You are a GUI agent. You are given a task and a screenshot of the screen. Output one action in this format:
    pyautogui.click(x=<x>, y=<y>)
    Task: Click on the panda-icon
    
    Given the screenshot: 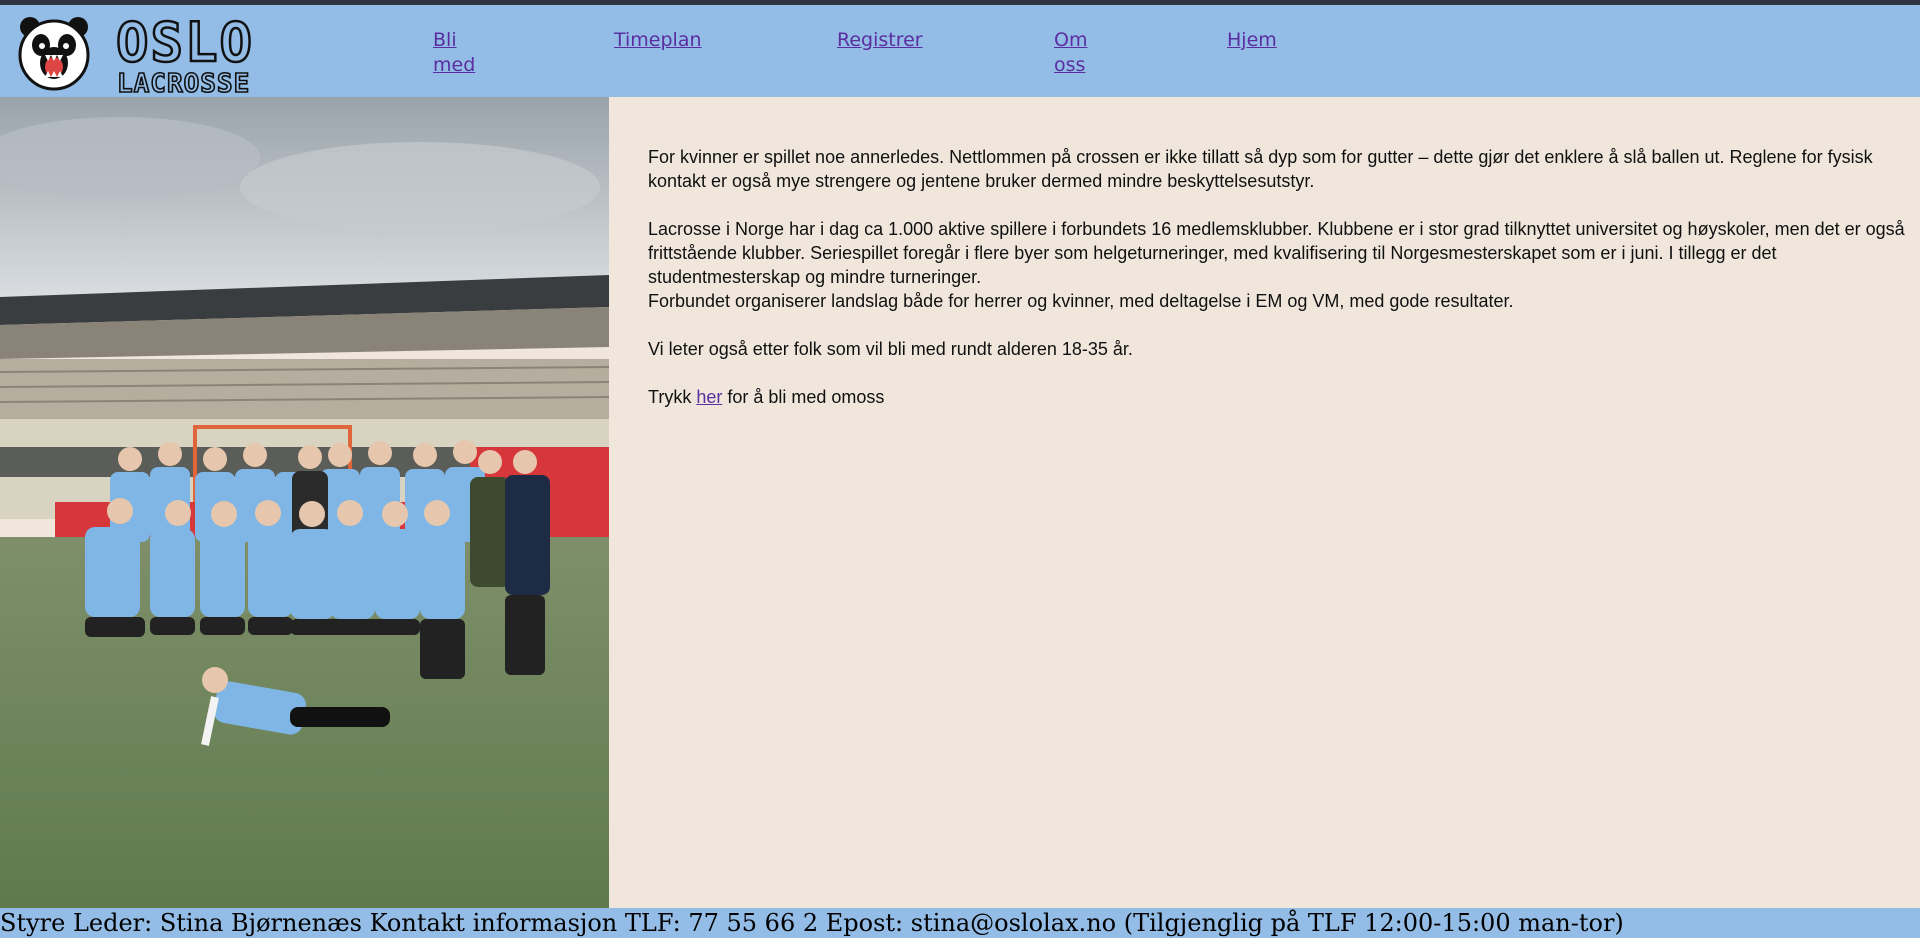 What is the action you would take?
    pyautogui.click(x=54, y=54)
    